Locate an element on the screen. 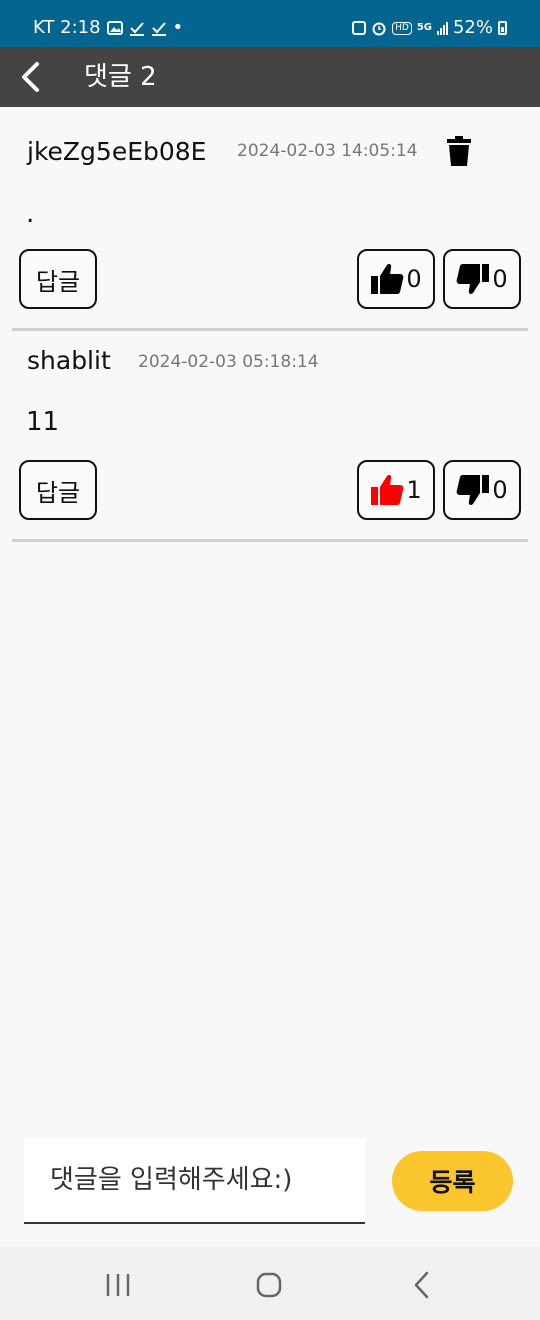 The image size is (540, 1320). home-button is located at coordinates (269, 1284).